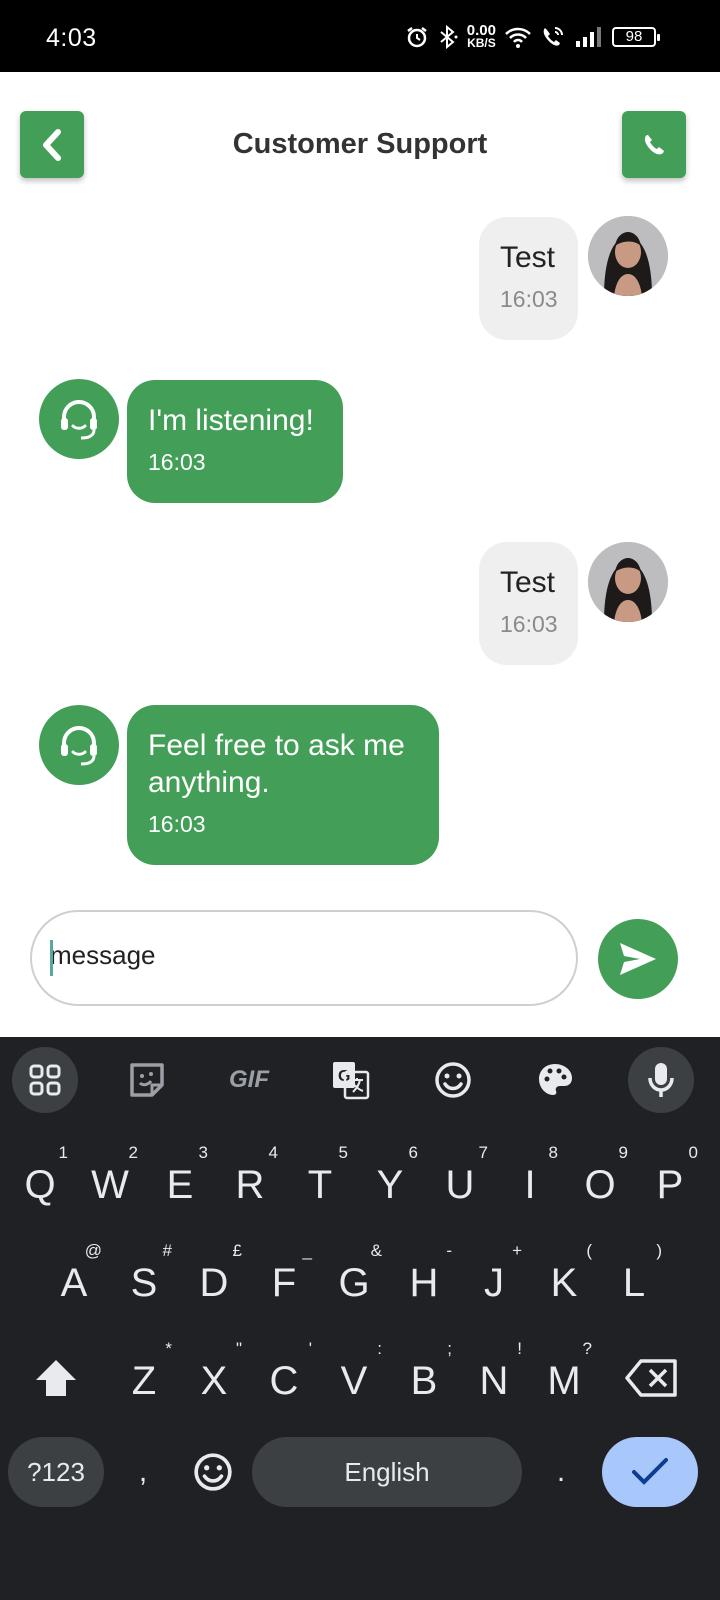 The image size is (720, 1600). What do you see at coordinates (51, 958) in the screenshot?
I see `text-cursor` at bounding box center [51, 958].